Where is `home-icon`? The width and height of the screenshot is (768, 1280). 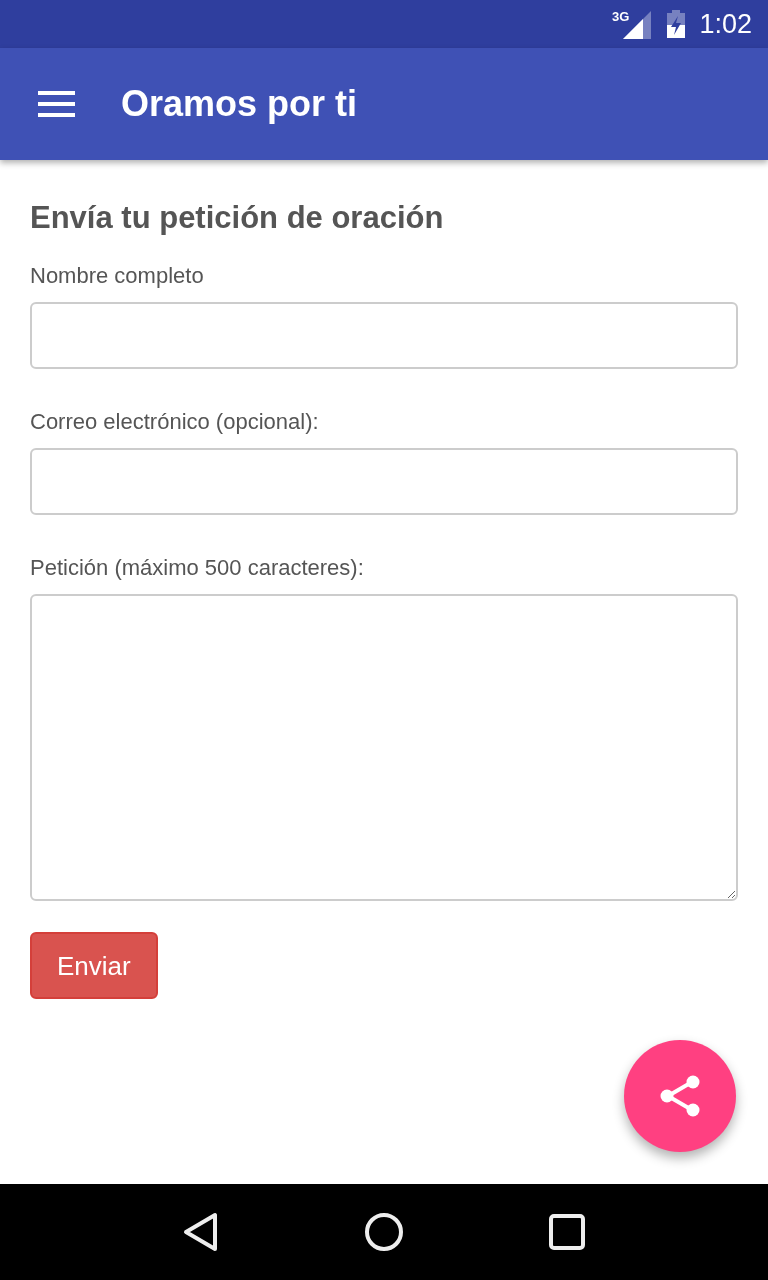 home-icon is located at coordinates (384, 1232).